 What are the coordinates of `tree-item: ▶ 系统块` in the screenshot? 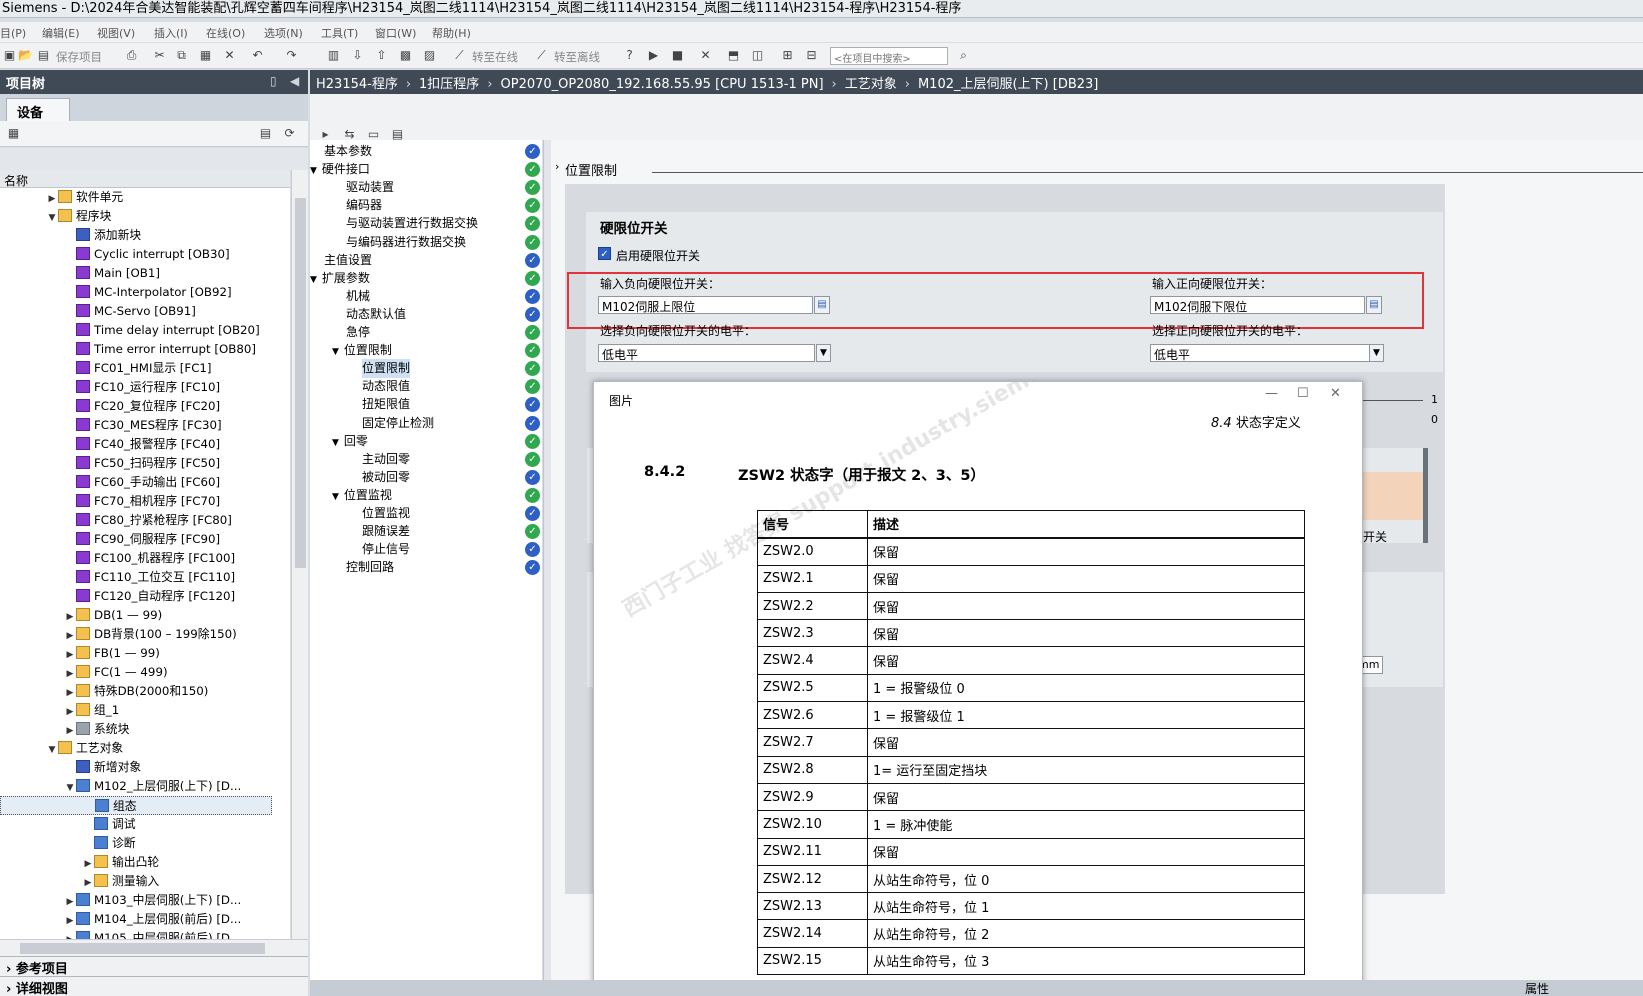 It's located at (136, 729).